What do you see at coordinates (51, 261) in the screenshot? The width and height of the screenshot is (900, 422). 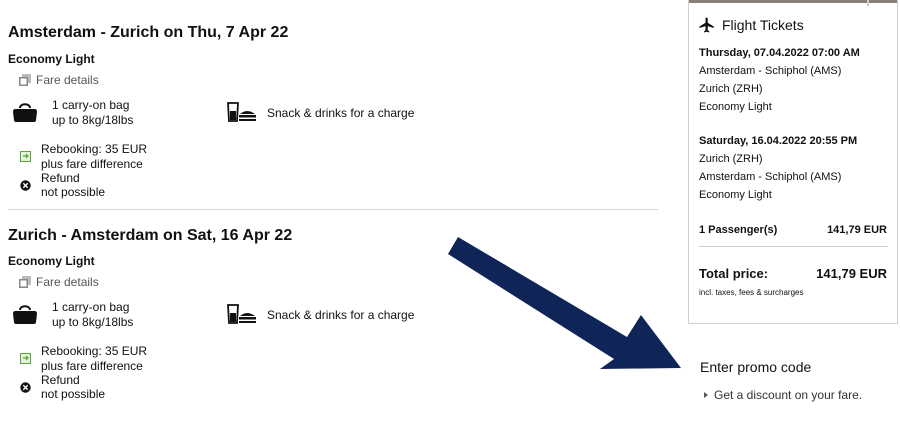 I see `inbound-fare-name: Economy Light` at bounding box center [51, 261].